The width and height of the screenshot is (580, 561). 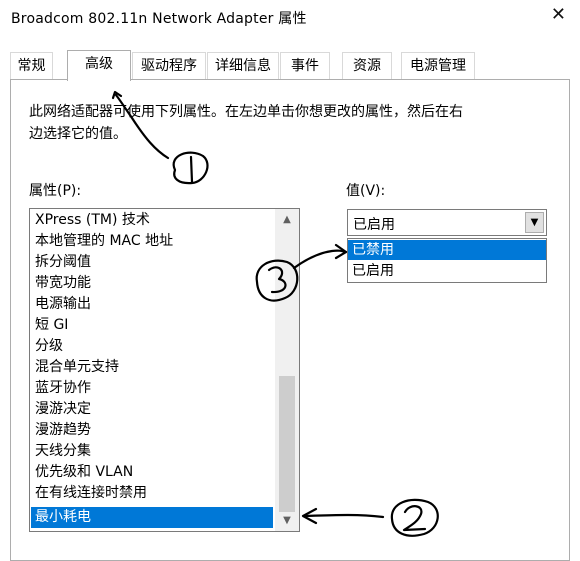 I want to click on dropdown-arrow-button: ▼, so click(x=534, y=222).